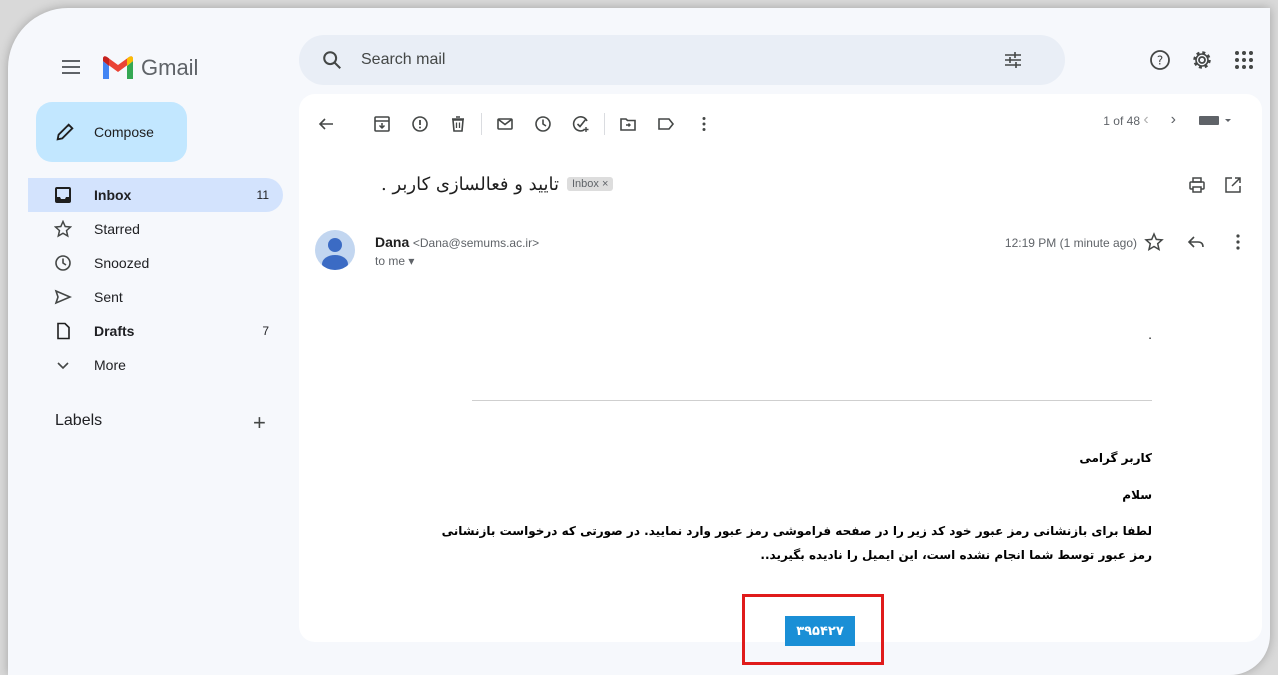 This screenshot has width=1278, height=675. I want to click on add-task-icon, so click(581, 124).